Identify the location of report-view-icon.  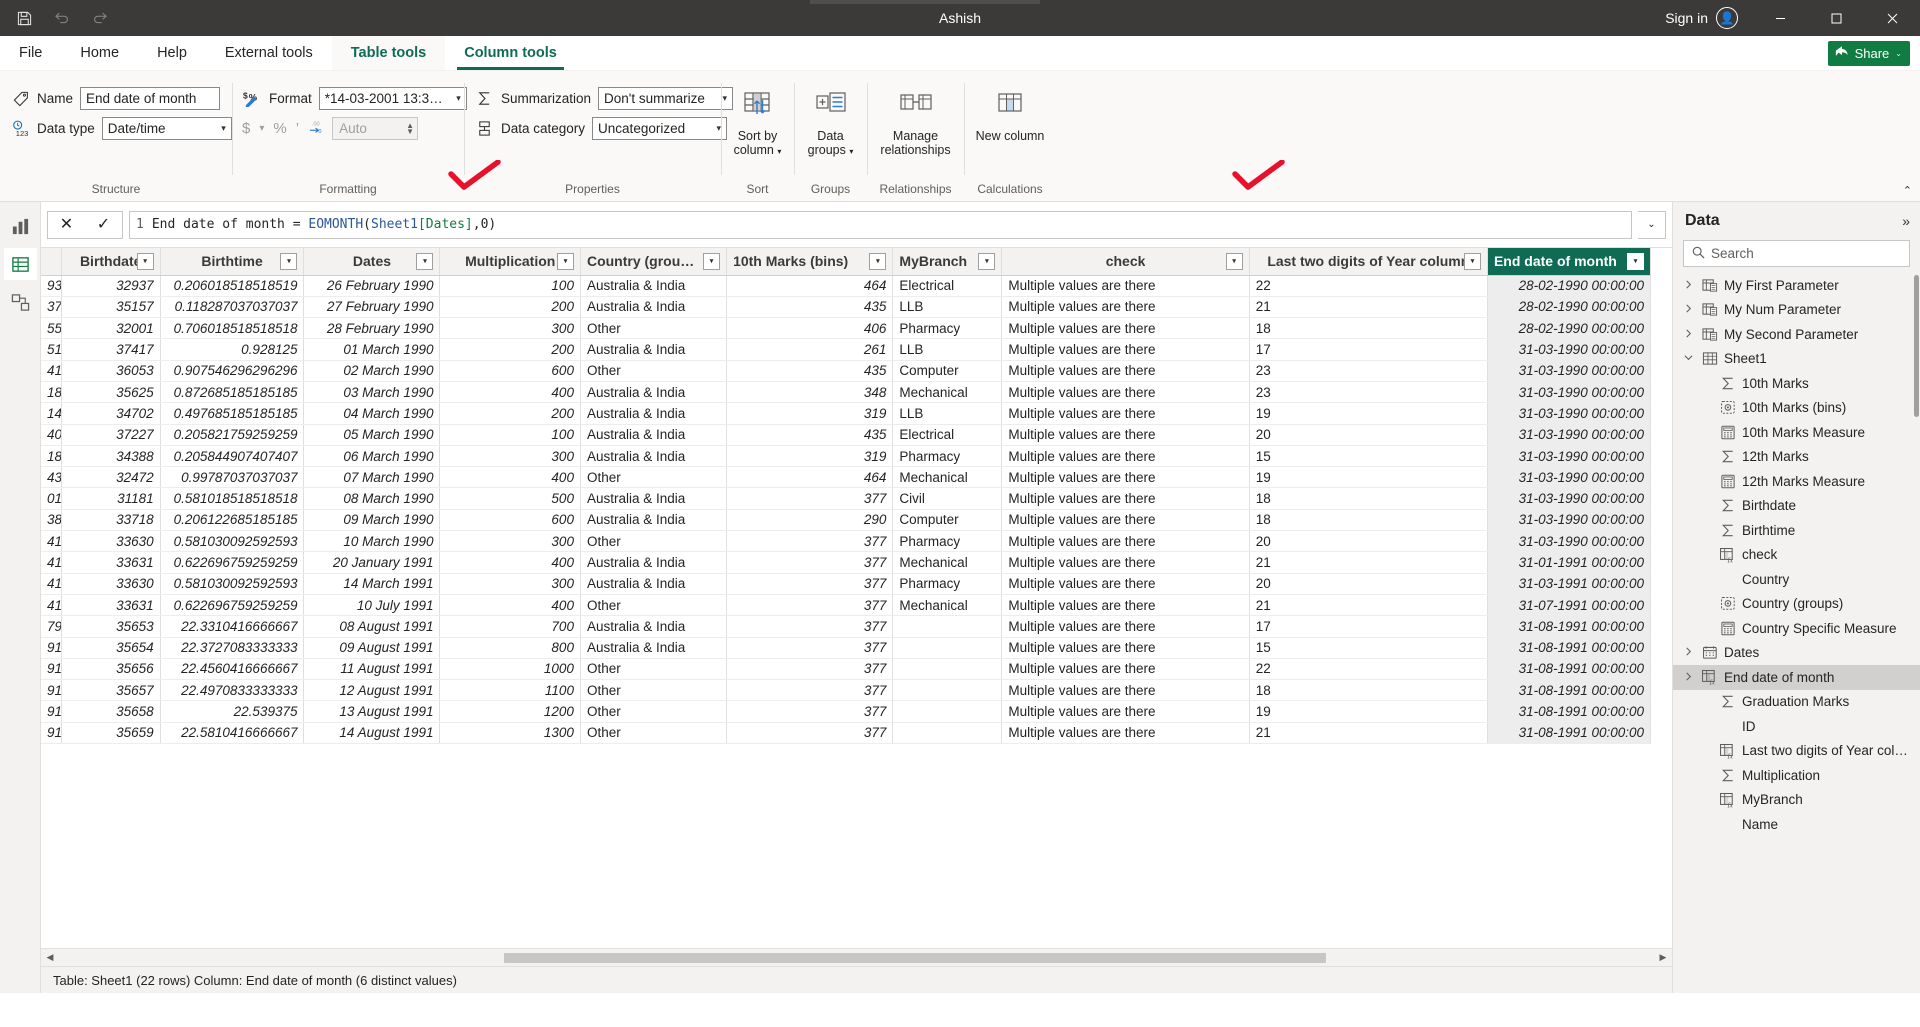
(20, 226).